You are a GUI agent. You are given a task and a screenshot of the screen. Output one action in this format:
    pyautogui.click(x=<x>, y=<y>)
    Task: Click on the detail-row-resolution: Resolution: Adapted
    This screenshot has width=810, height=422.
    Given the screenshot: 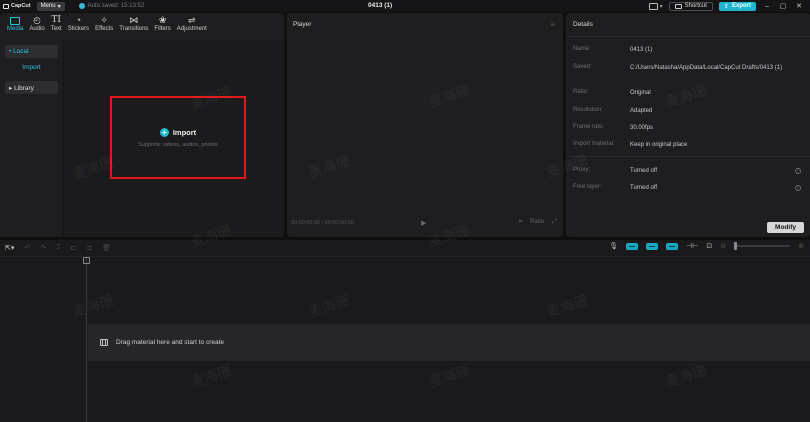 What is the action you would take?
    pyautogui.click(x=689, y=111)
    